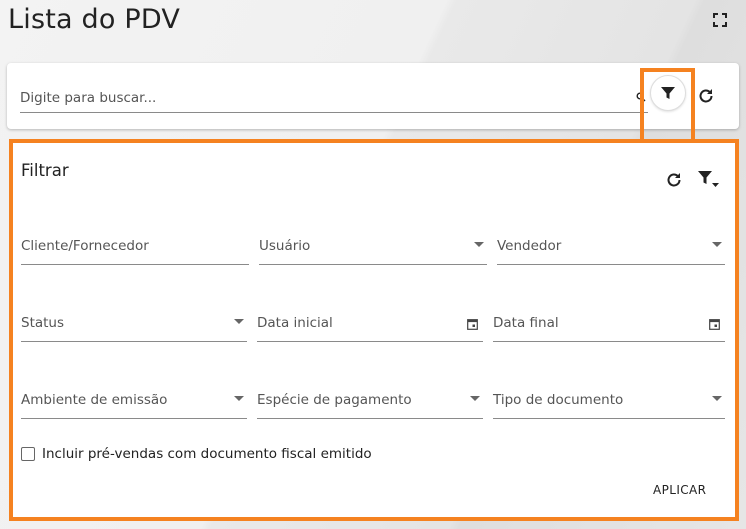 Image resolution: width=746 pixels, height=529 pixels. Describe the element at coordinates (709, 180) in the screenshot. I see `filter-menu-icon` at that location.